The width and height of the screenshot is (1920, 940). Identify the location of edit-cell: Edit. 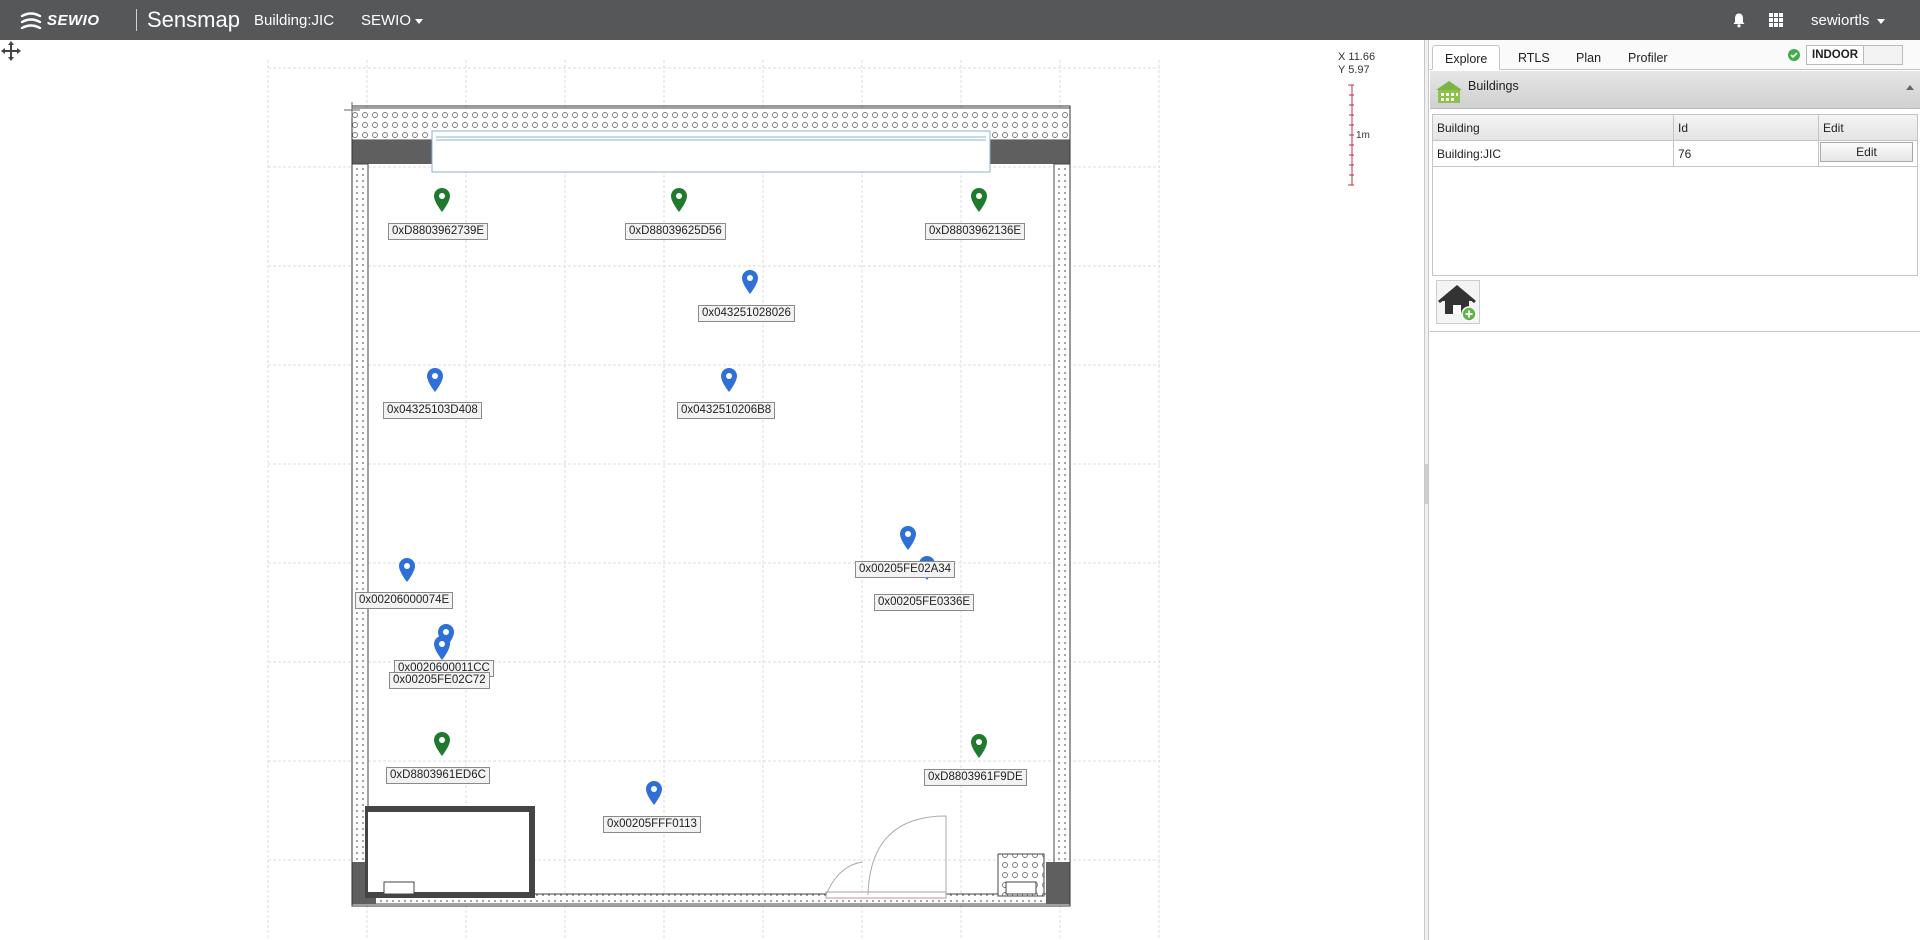
(1868, 153).